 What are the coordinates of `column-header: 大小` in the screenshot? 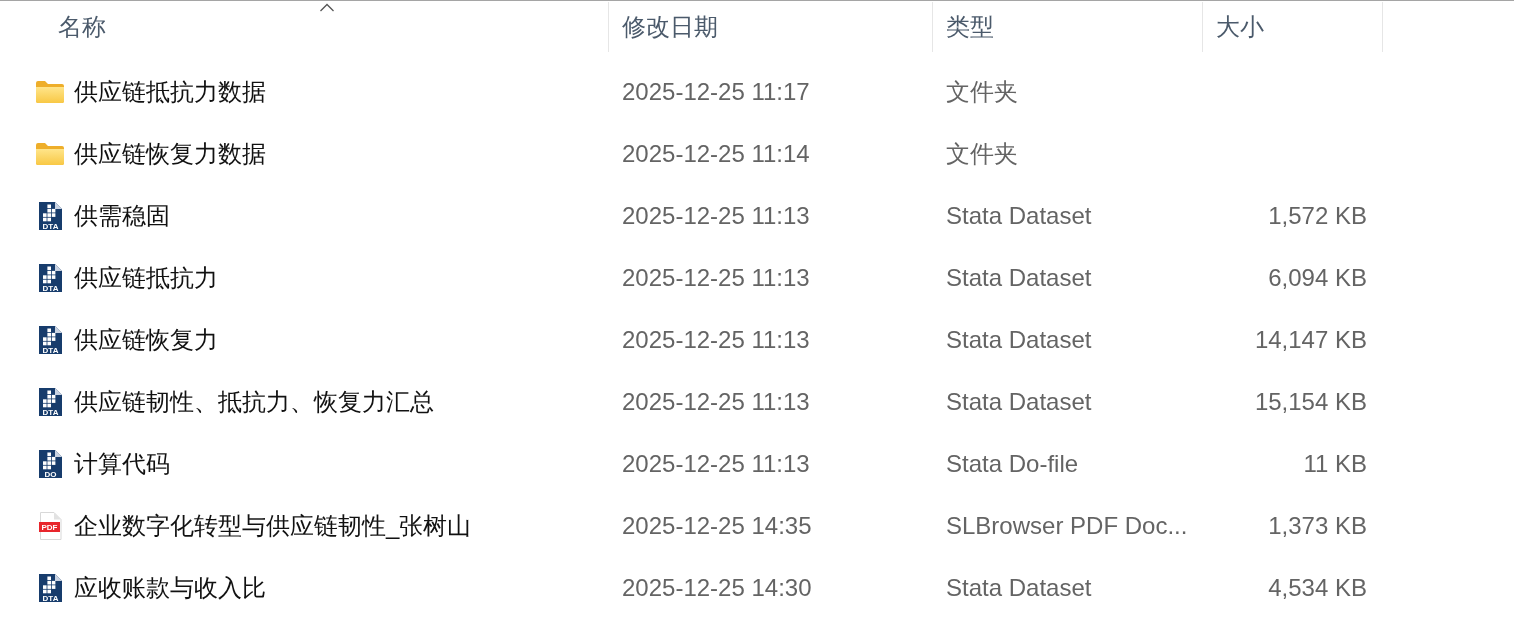 It's located at (1293, 27).